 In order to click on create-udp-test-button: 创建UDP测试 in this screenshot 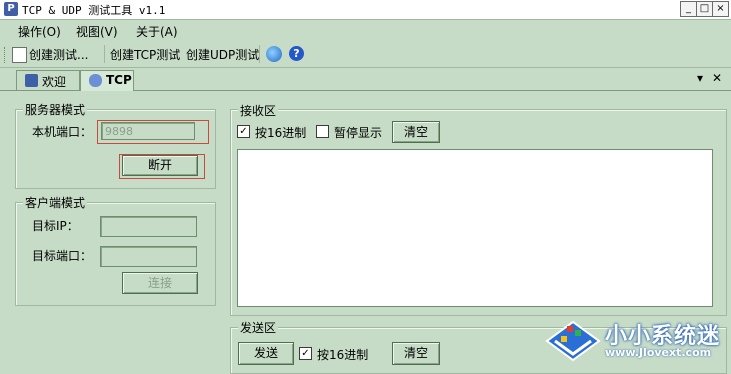, I will do `click(222, 54)`.